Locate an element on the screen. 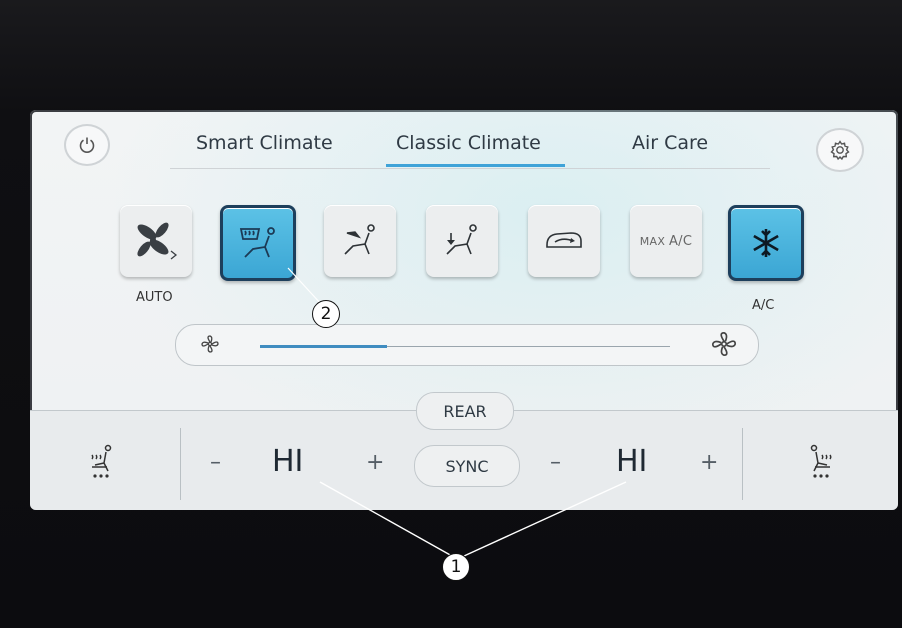 This screenshot has width=902, height=628. left-temp-increase-button: + is located at coordinates (375, 462).